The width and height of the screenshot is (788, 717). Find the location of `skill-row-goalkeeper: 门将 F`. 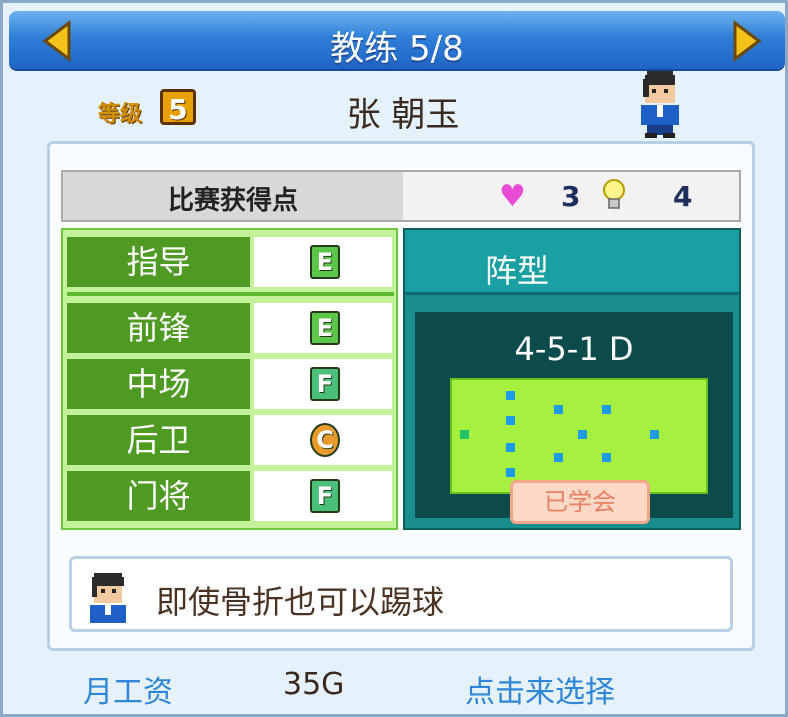

skill-row-goalkeeper: 门将 F is located at coordinates (230, 496).